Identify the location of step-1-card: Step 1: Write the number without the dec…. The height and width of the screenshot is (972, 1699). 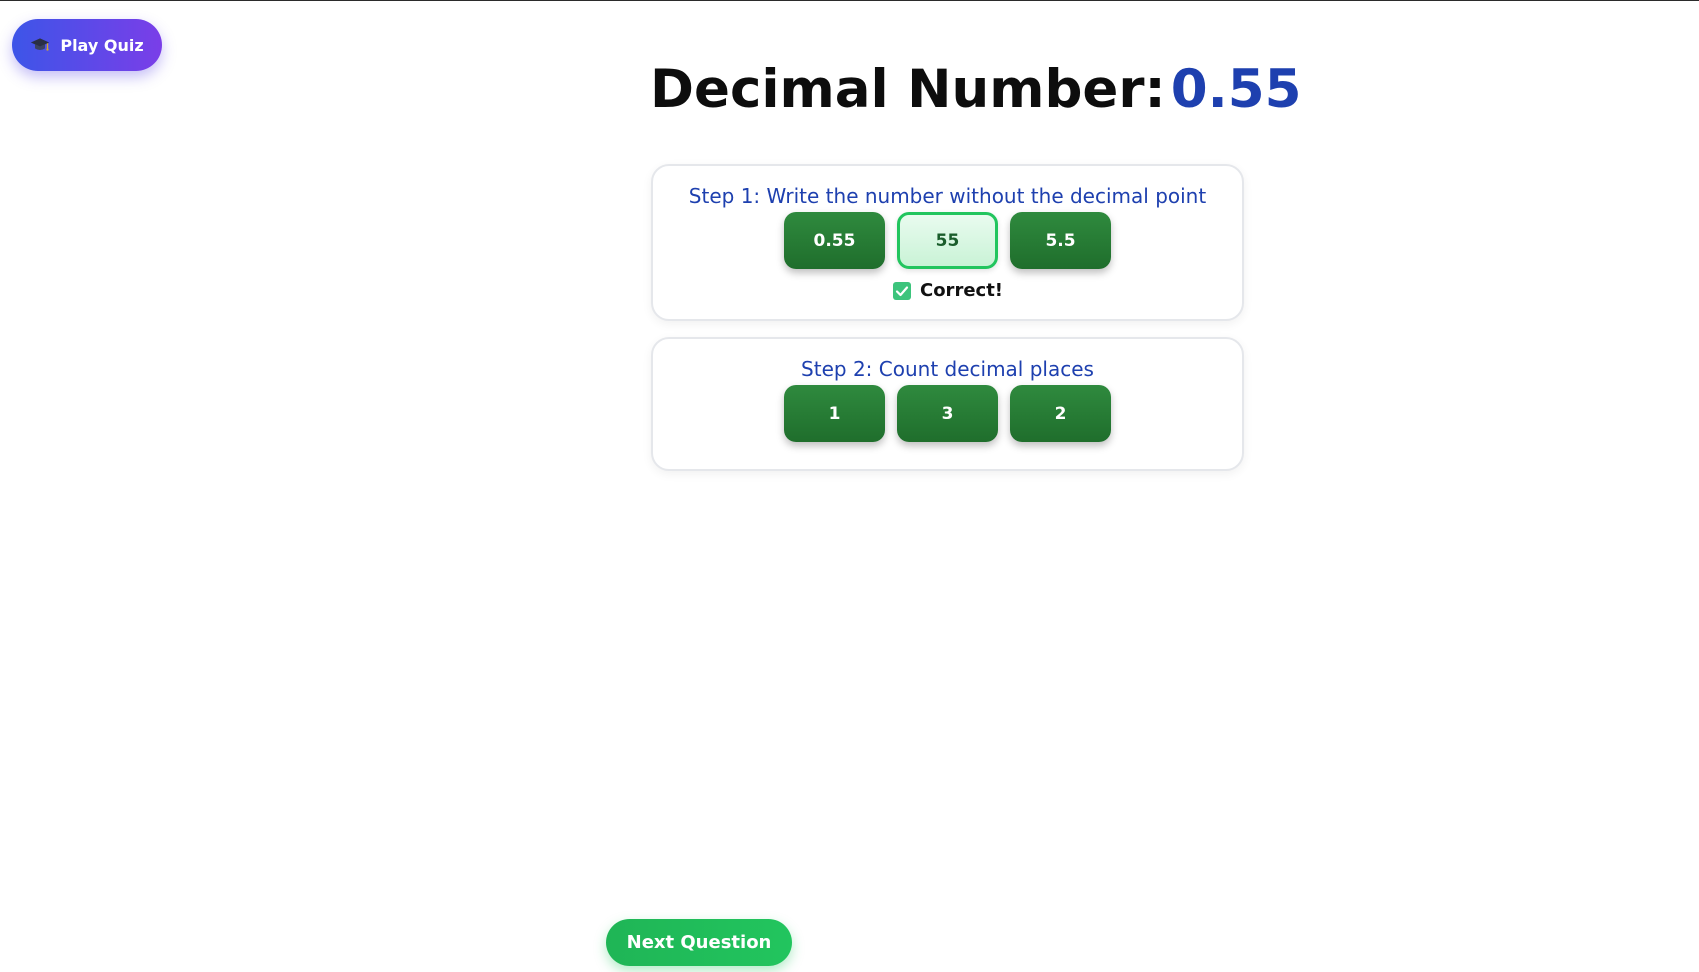
(947, 242).